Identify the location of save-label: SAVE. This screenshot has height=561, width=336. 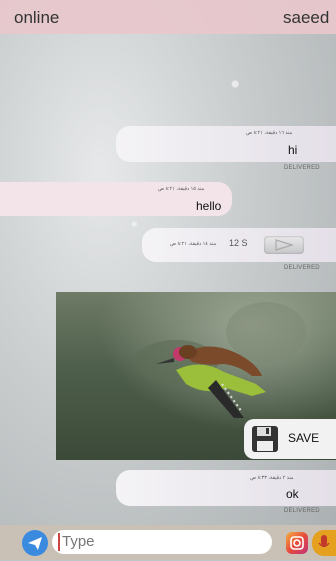
(304, 438).